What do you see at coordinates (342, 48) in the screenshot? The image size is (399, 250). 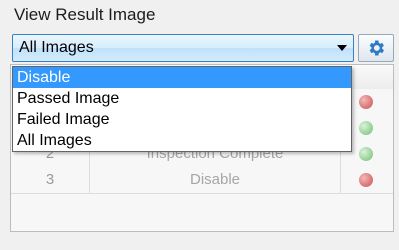 I see `chevron-down-icon` at bounding box center [342, 48].